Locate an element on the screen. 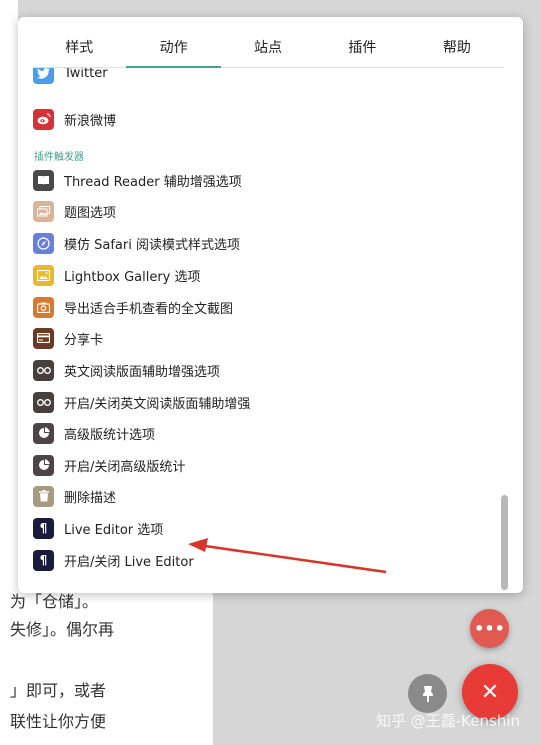 This screenshot has width=541, height=745. list-item-weibo: 新浪微博 is located at coordinates (74, 119).